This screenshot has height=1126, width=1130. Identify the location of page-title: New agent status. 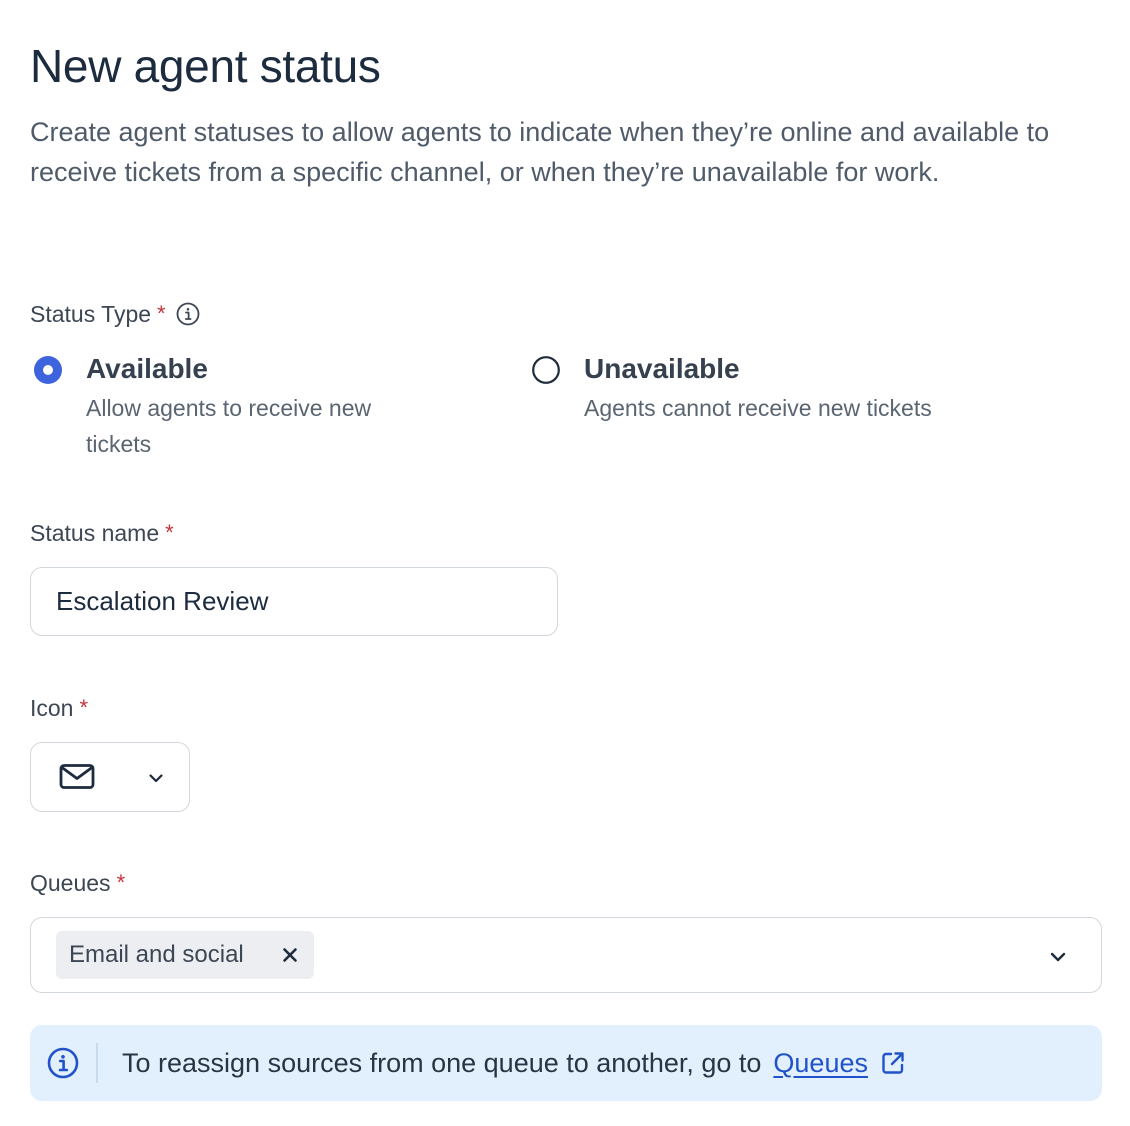
(205, 66).